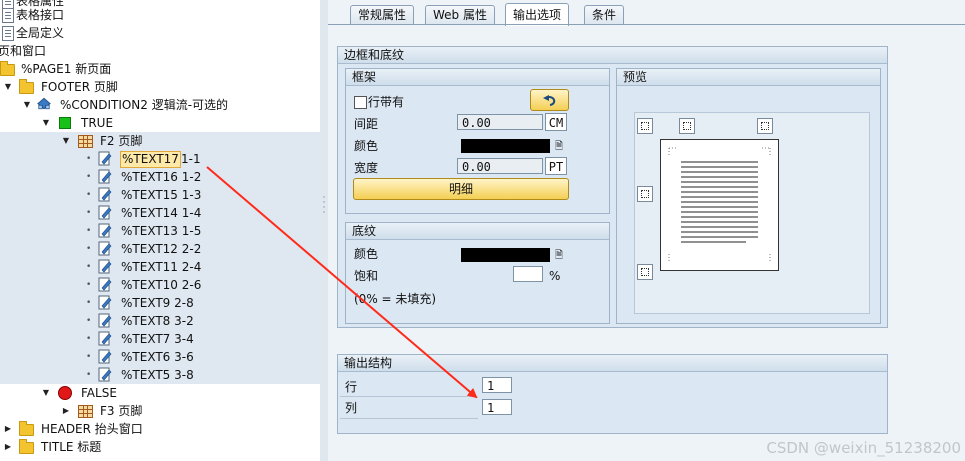 The height and width of the screenshot is (461, 965). What do you see at coordinates (150, 159) in the screenshot?
I see `selected-node-label: %TEXT17` at bounding box center [150, 159].